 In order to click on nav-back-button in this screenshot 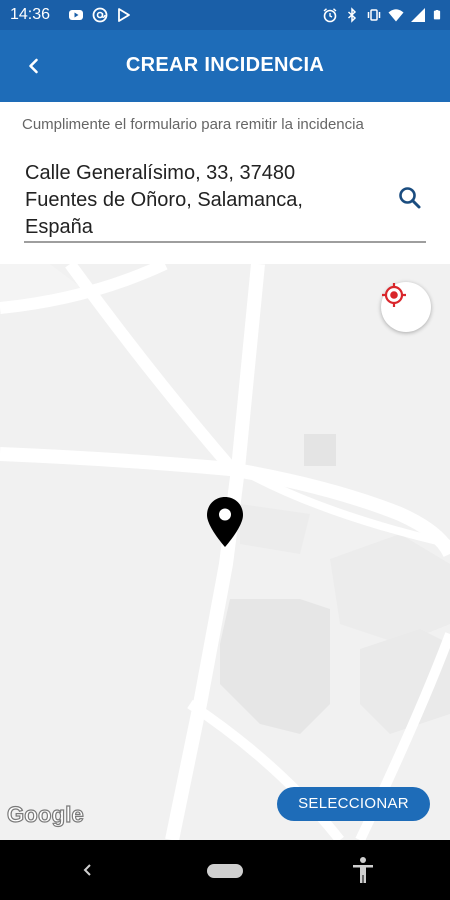, I will do `click(88, 870)`.